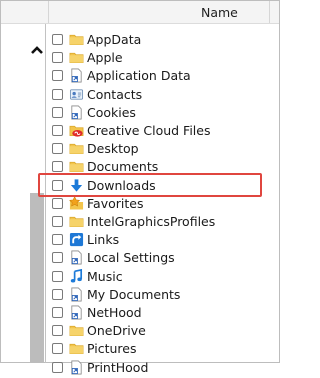 The image size is (320, 378). What do you see at coordinates (149, 130) in the screenshot?
I see `item-label: Creative Cloud Files` at bounding box center [149, 130].